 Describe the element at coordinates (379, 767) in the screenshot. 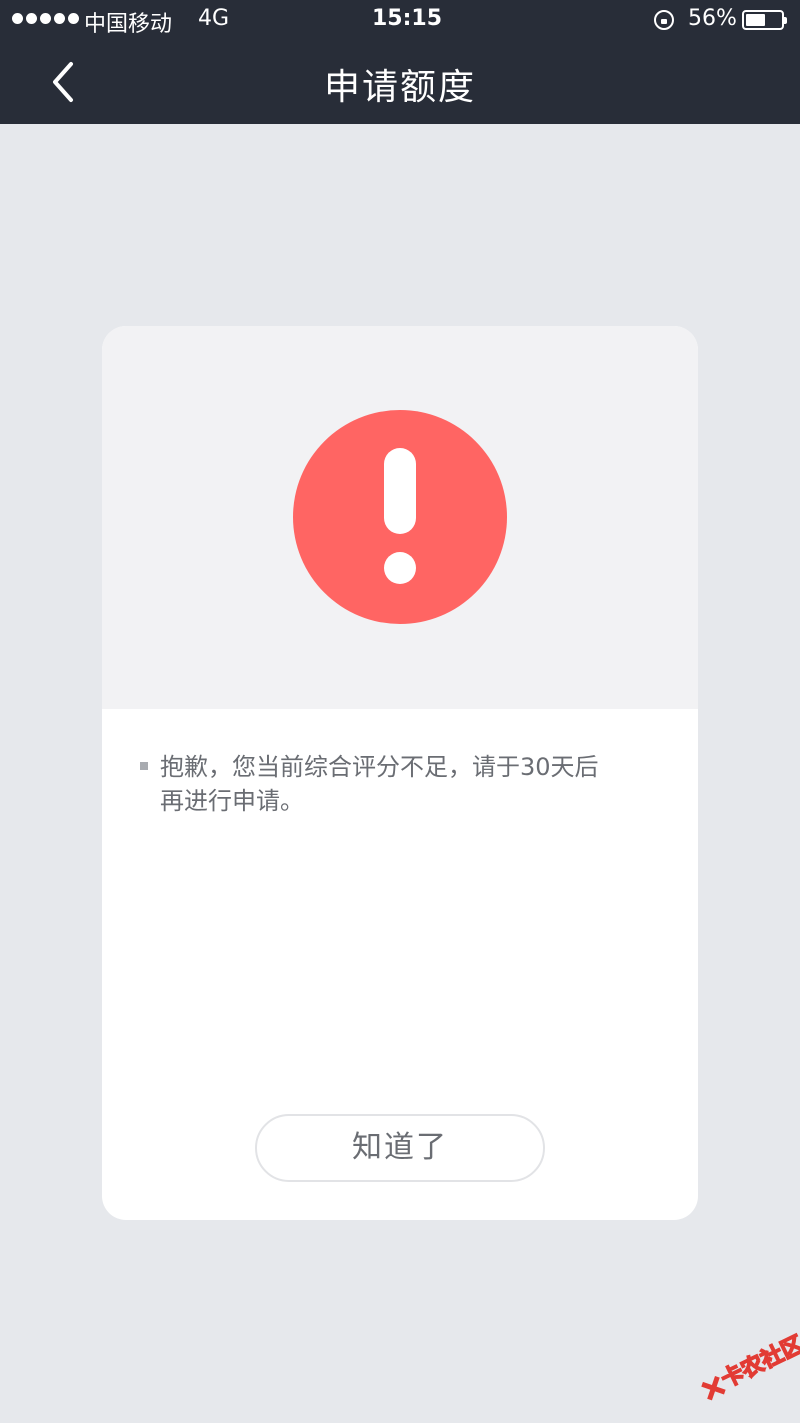

I see `message-line-1: 抱歉，您当前综合评分不足，请于30天后` at that location.